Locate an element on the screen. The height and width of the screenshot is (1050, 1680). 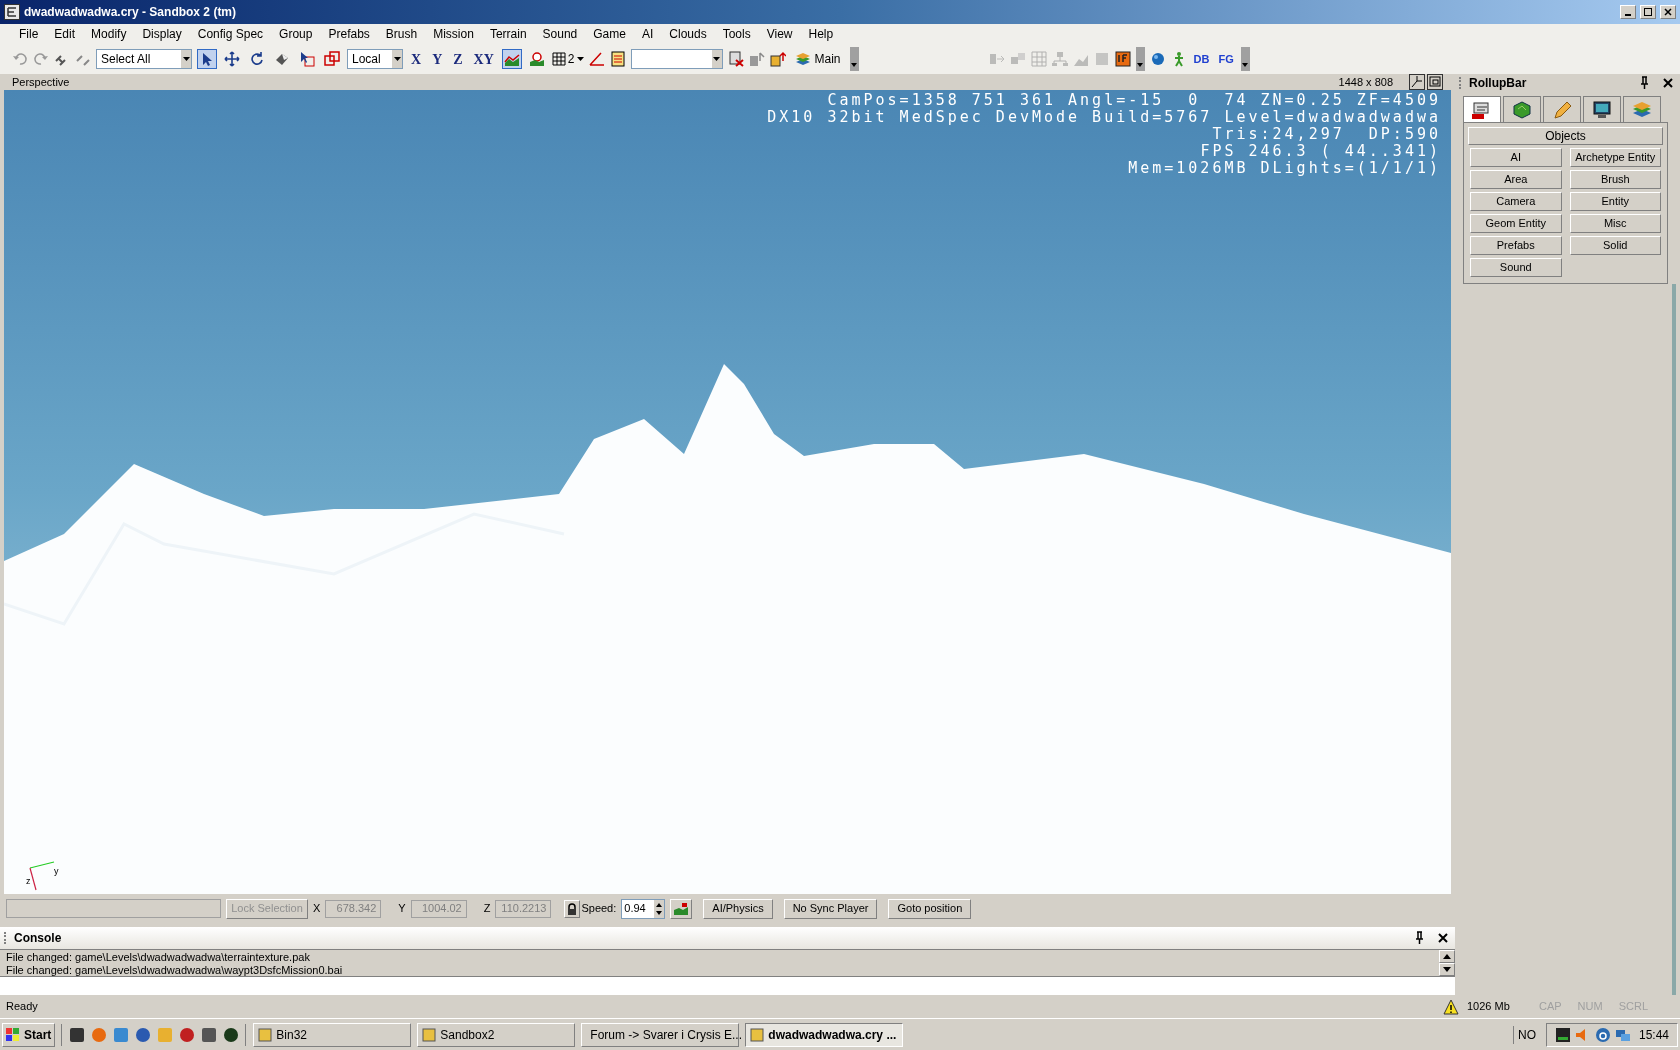
grid-button: 2 is located at coordinates (567, 59).